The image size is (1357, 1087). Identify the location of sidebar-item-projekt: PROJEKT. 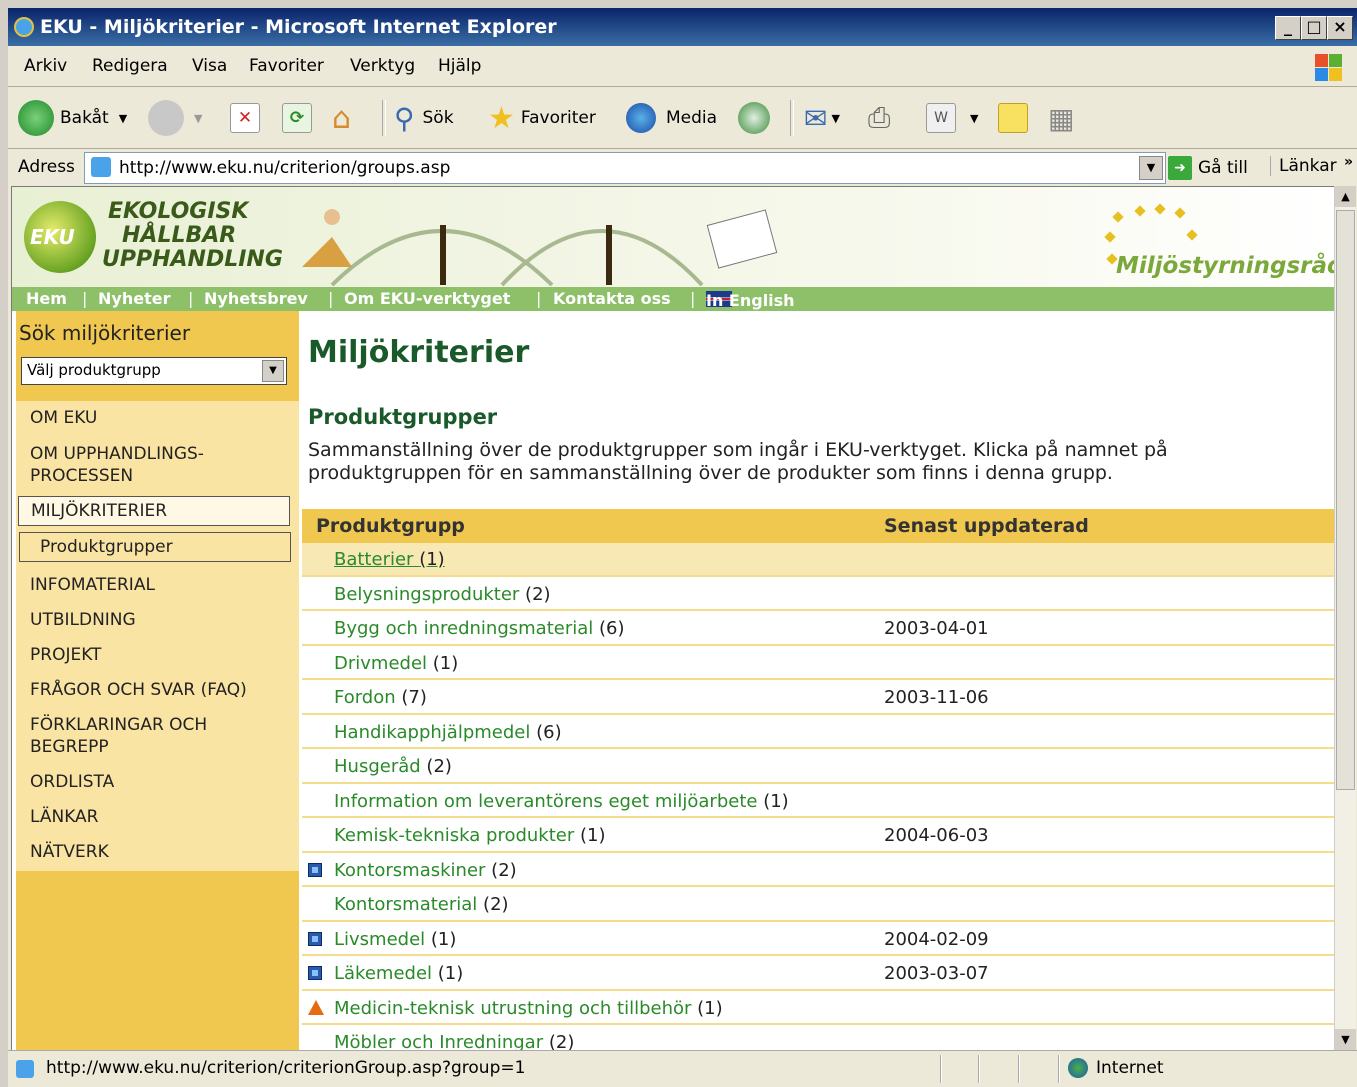
(65, 655).